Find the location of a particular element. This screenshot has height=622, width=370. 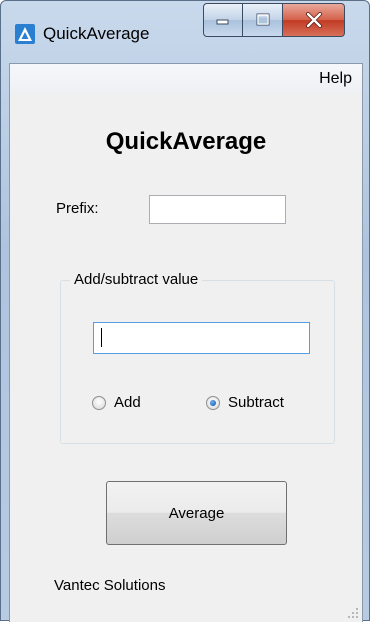

maximize-button is located at coordinates (263, 20).